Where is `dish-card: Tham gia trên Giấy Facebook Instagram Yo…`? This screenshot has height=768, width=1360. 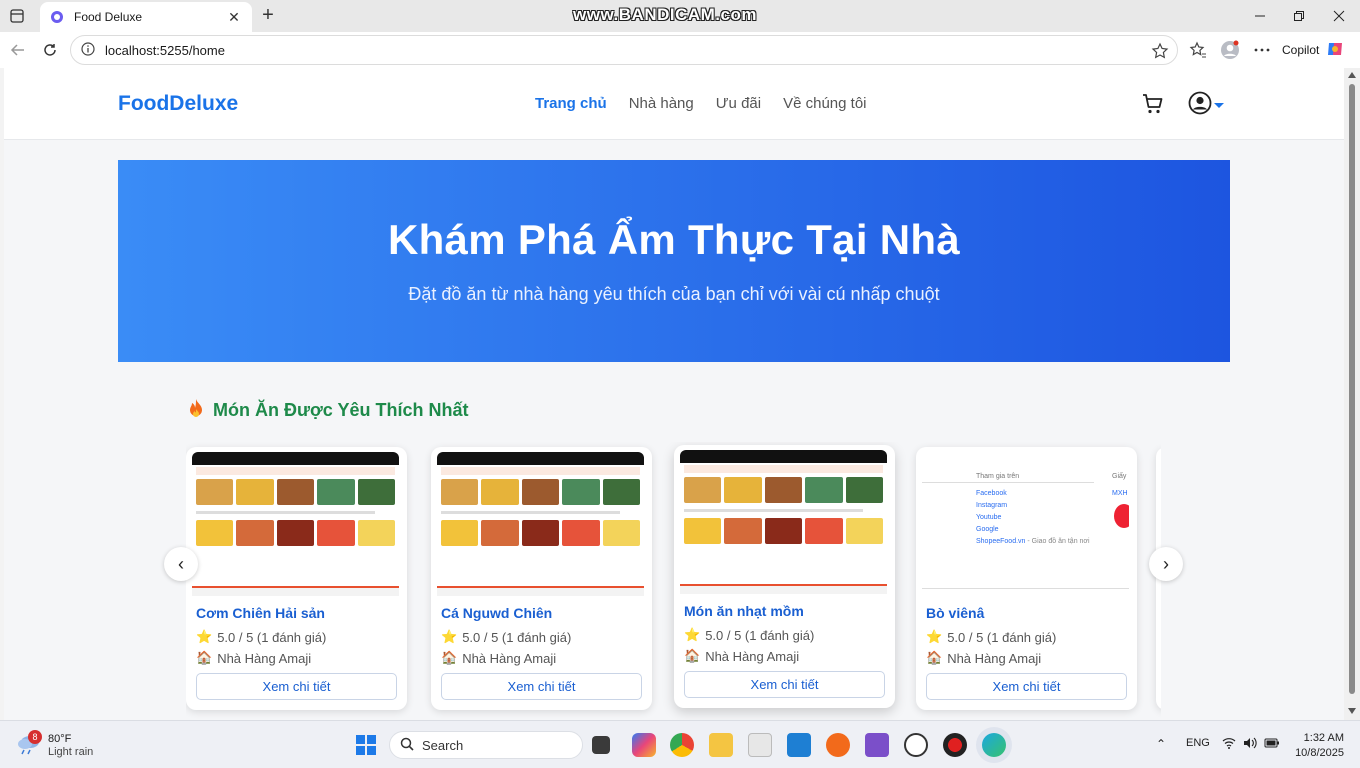 dish-card: Tham gia trên Giấy Facebook Instagram Yo… is located at coordinates (1026, 578).